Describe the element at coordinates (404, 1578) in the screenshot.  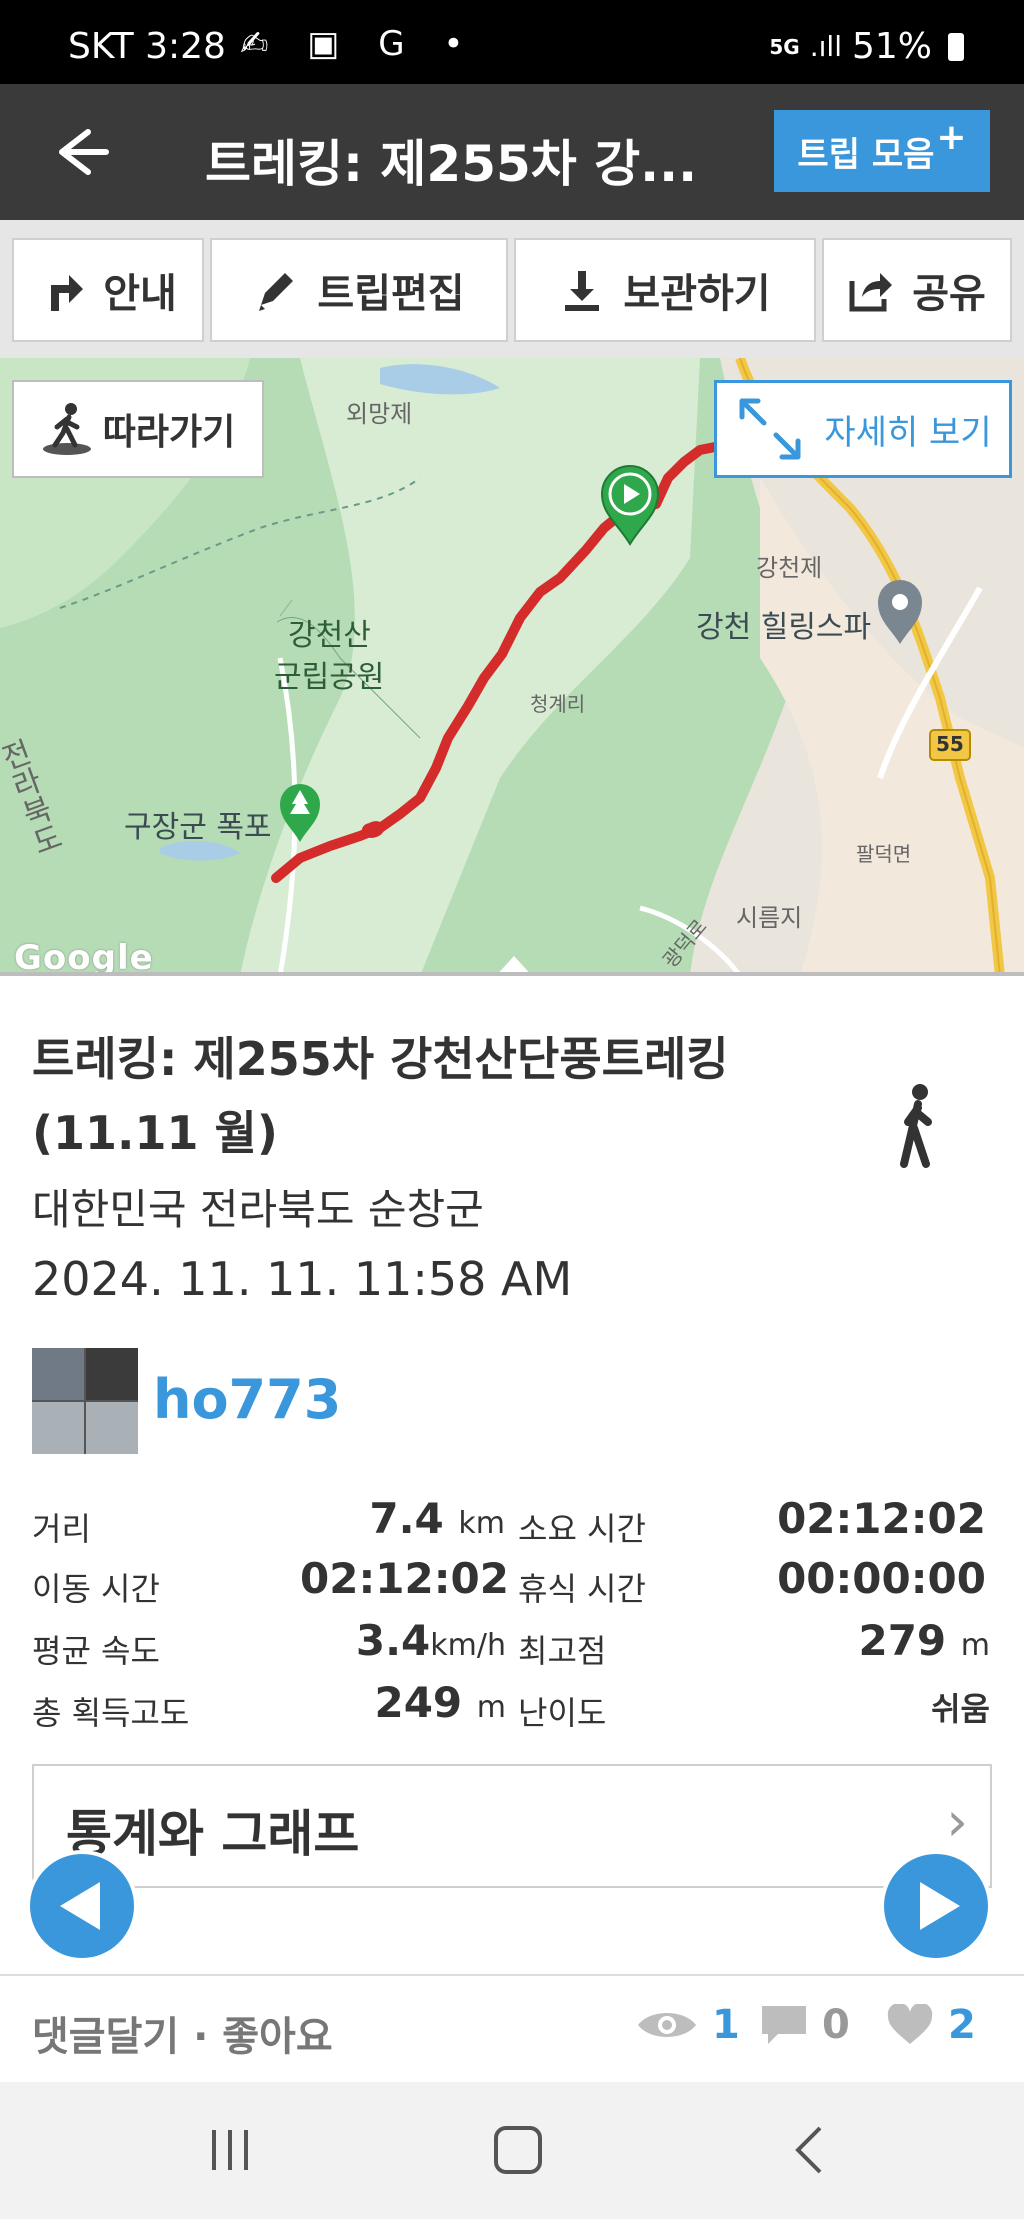
I see `moving-time-value: 02:12:02` at that location.